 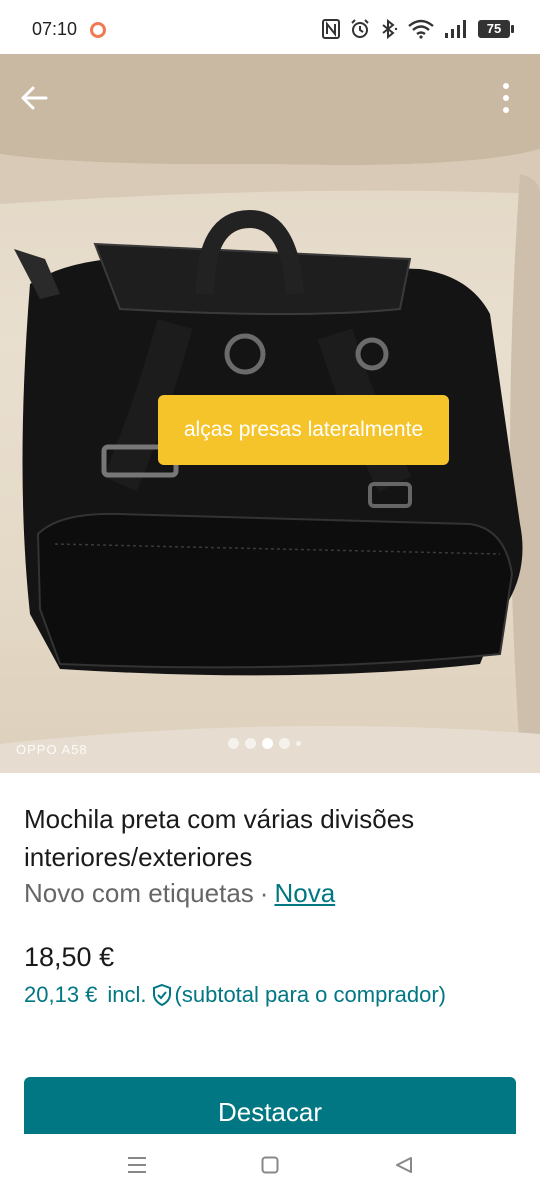 What do you see at coordinates (310, 994) in the screenshot?
I see `buyer-price-note: (subtotal para o comprador)` at bounding box center [310, 994].